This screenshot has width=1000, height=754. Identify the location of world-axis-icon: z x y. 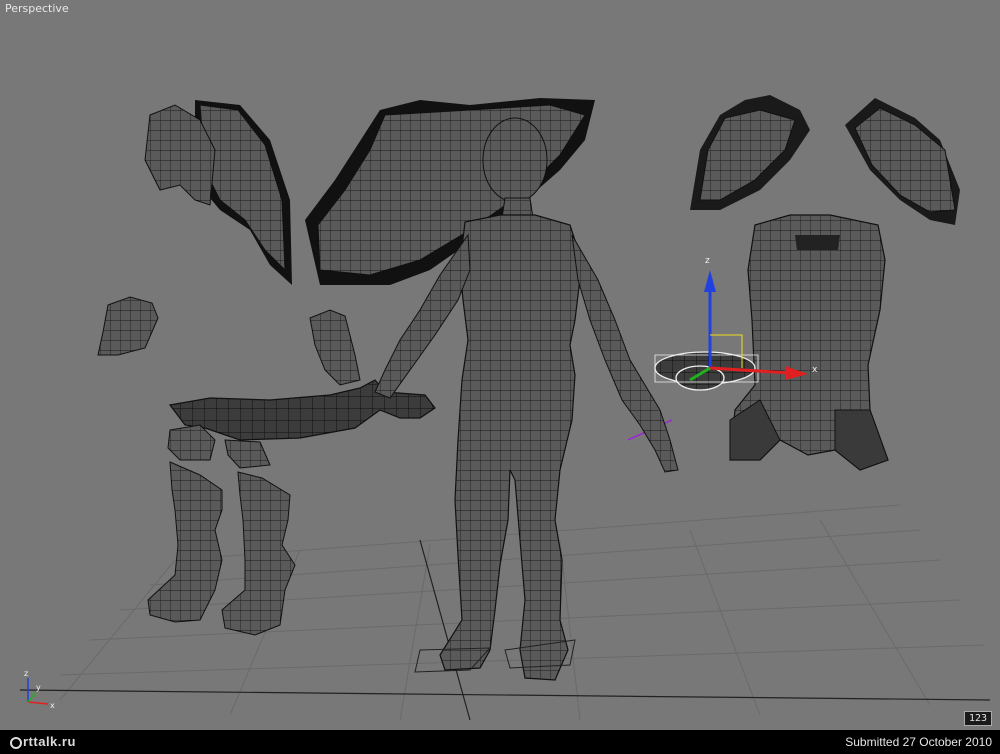
(39, 689).